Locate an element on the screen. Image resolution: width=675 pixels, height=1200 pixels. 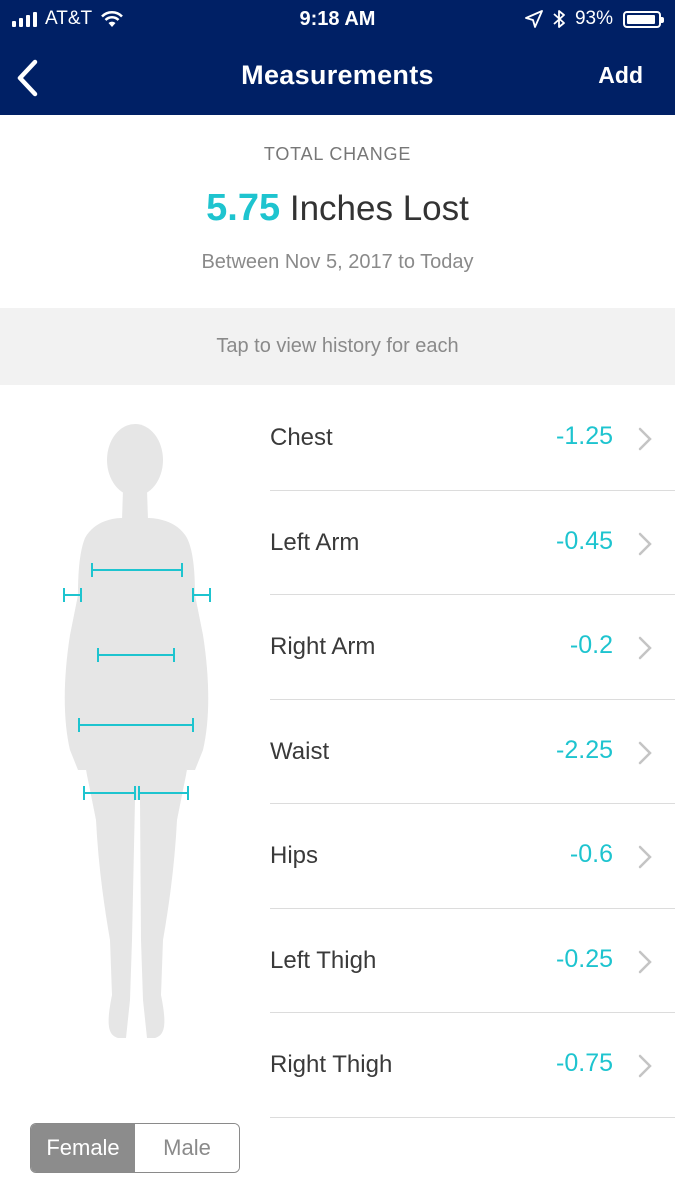
measurement-value: -0.6 is located at coordinates (591, 854).